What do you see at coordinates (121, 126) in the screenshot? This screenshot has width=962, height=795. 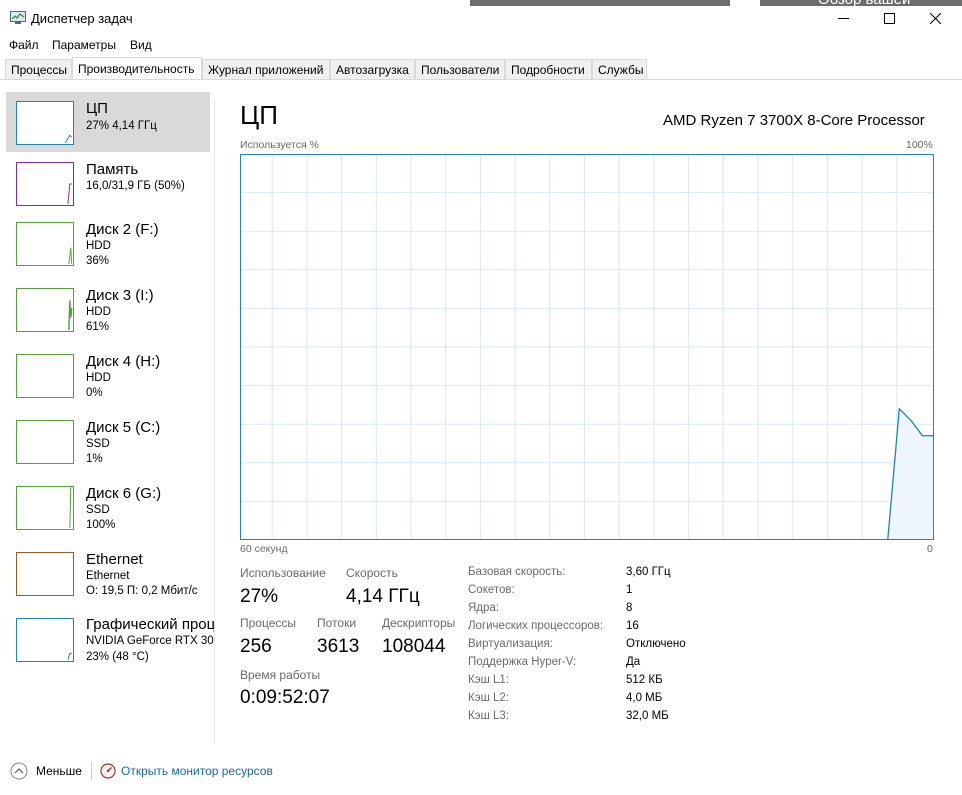 I see `sidebar-item-detail: 27% 4,14 ГГц` at bounding box center [121, 126].